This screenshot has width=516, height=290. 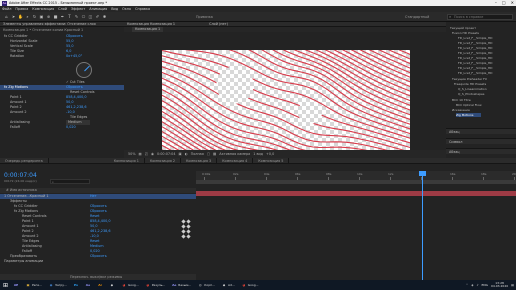 I want to click on current-time: 0:00:07:04, so click(x=166, y=154).